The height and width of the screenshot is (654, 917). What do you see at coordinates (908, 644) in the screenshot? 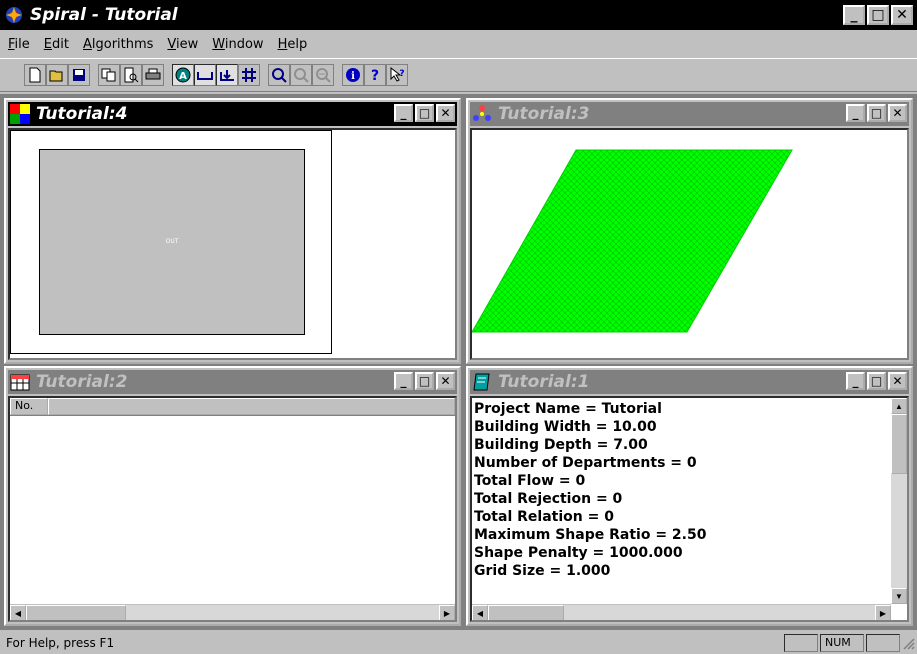
I see `resize-grip-icon` at bounding box center [908, 644].